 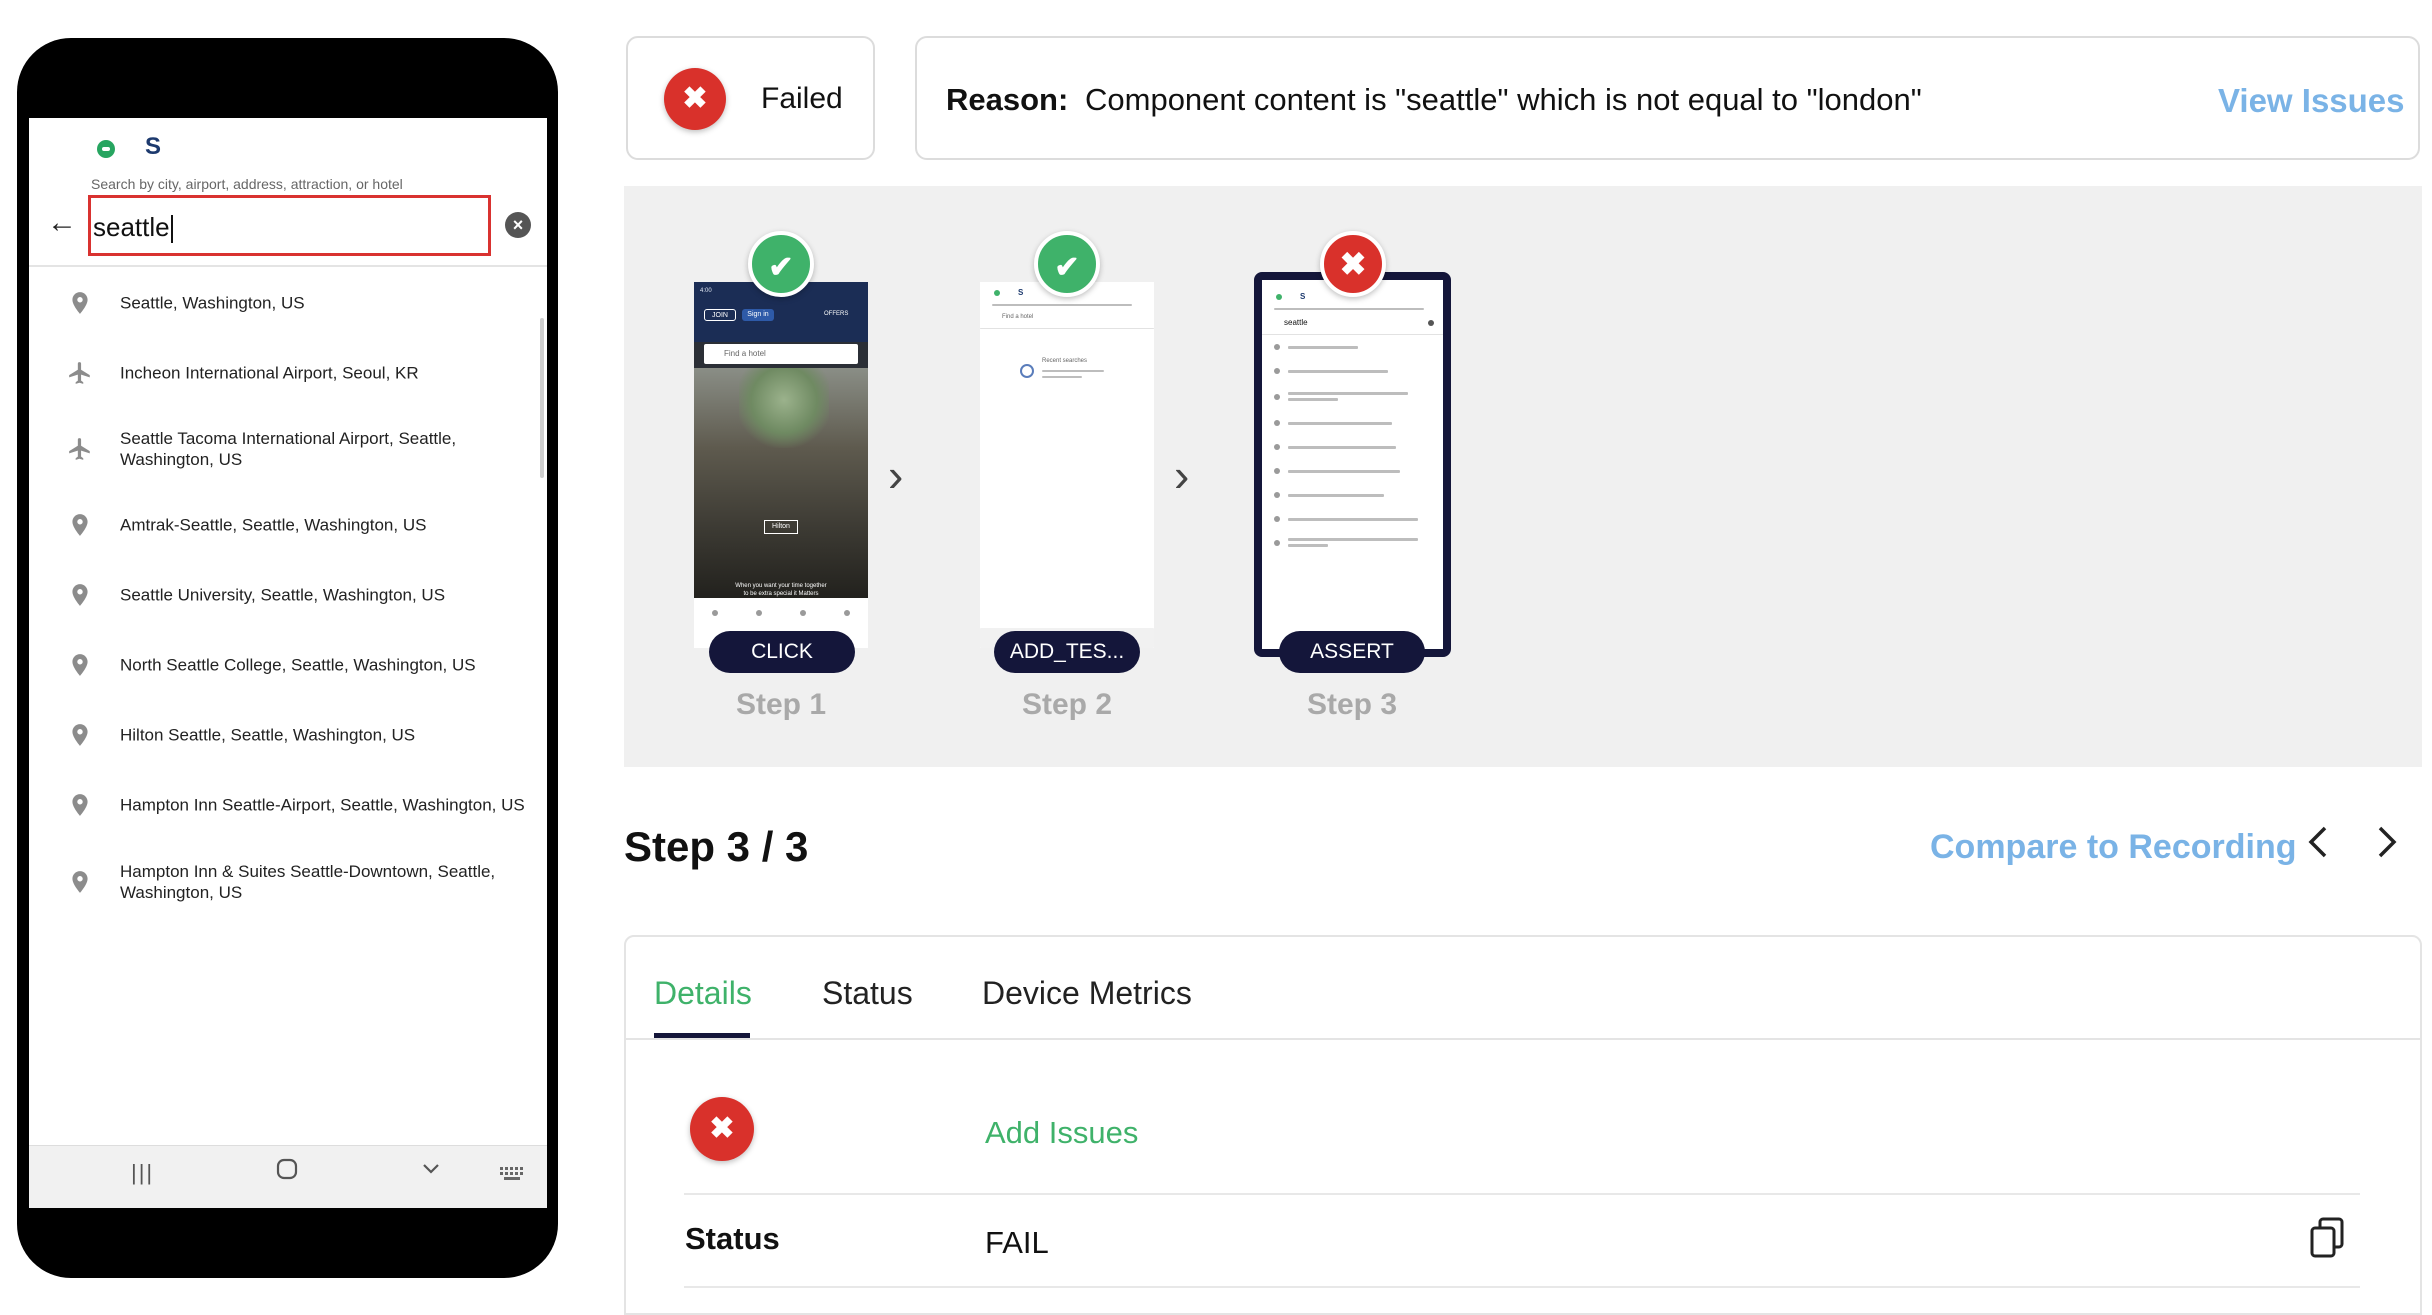 What do you see at coordinates (62, 223) in the screenshot?
I see `back-arrow-icon: ←` at bounding box center [62, 223].